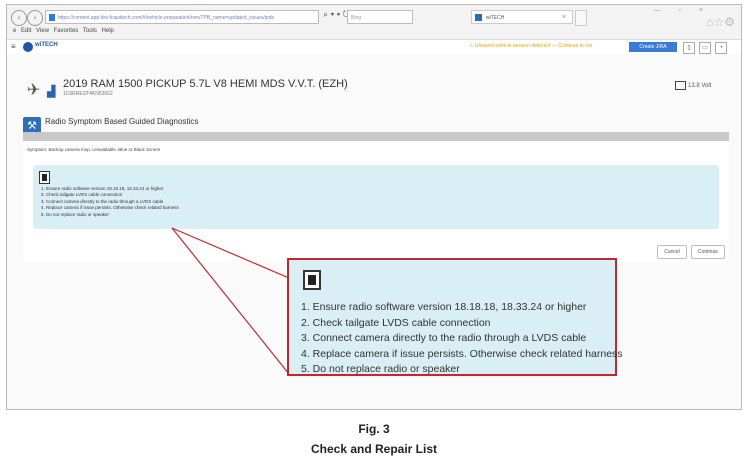 The height and width of the screenshot is (468, 748). Describe the element at coordinates (28, 47) in the screenshot. I see `witech-logo-icon` at that location.